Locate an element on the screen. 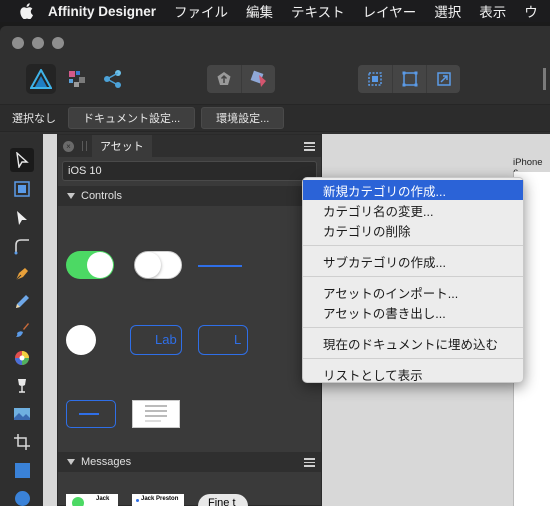  text-field-asset is located at coordinates (91, 414).